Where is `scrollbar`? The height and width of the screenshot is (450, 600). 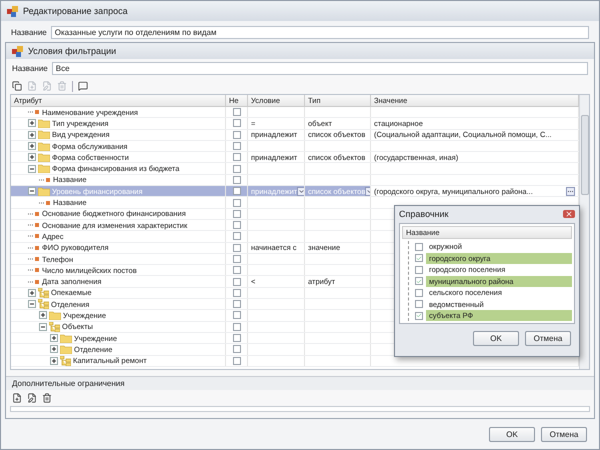
scrollbar is located at coordinates (584, 232).